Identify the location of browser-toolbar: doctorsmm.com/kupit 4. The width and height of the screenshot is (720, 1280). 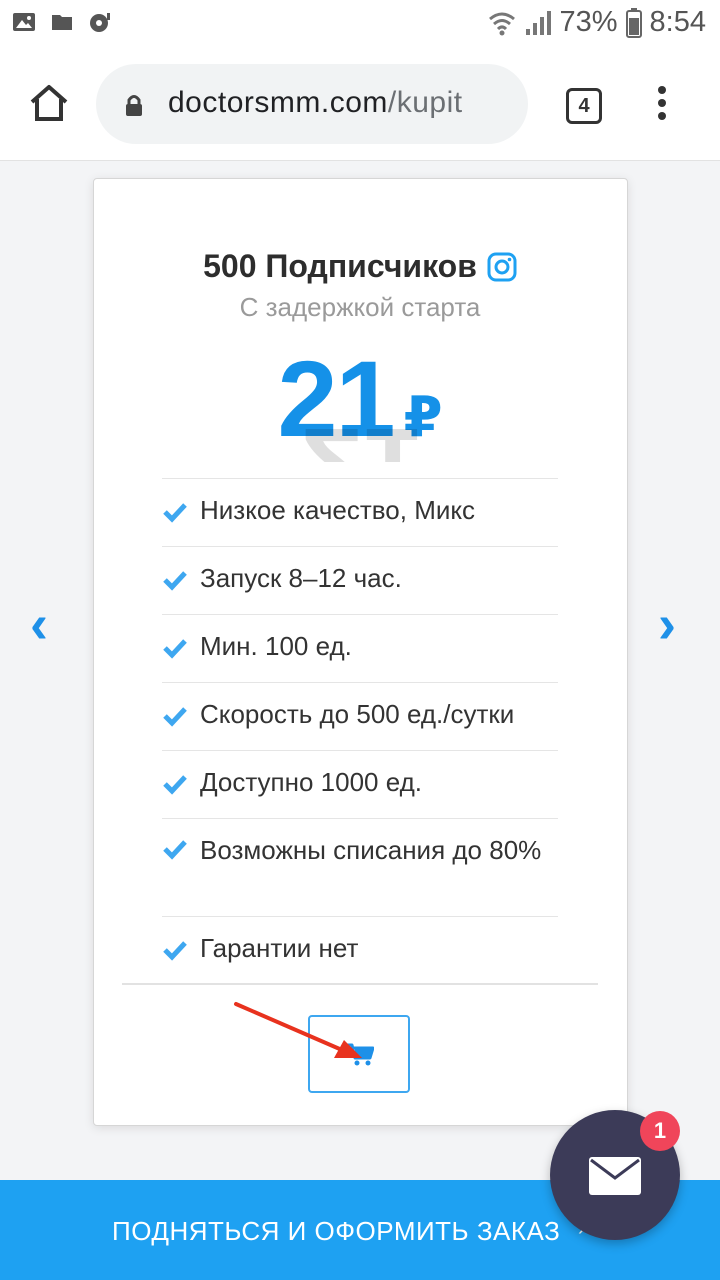
(360, 104).